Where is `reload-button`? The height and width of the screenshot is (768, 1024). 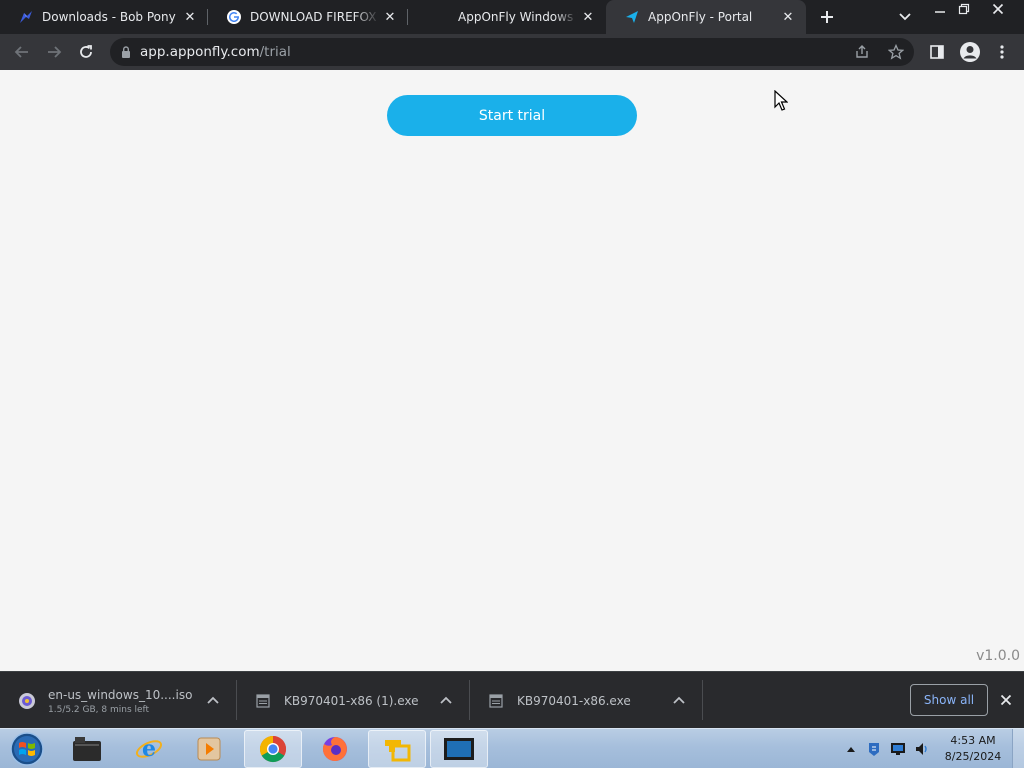 reload-button is located at coordinates (86, 52).